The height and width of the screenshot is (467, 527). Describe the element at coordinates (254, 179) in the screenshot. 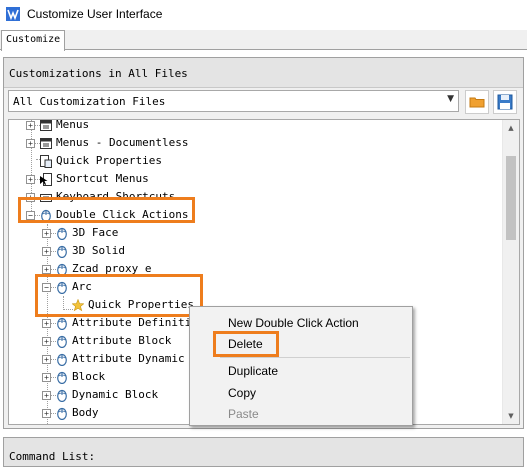

I see `tree-node: + Shortcut Menus` at that location.